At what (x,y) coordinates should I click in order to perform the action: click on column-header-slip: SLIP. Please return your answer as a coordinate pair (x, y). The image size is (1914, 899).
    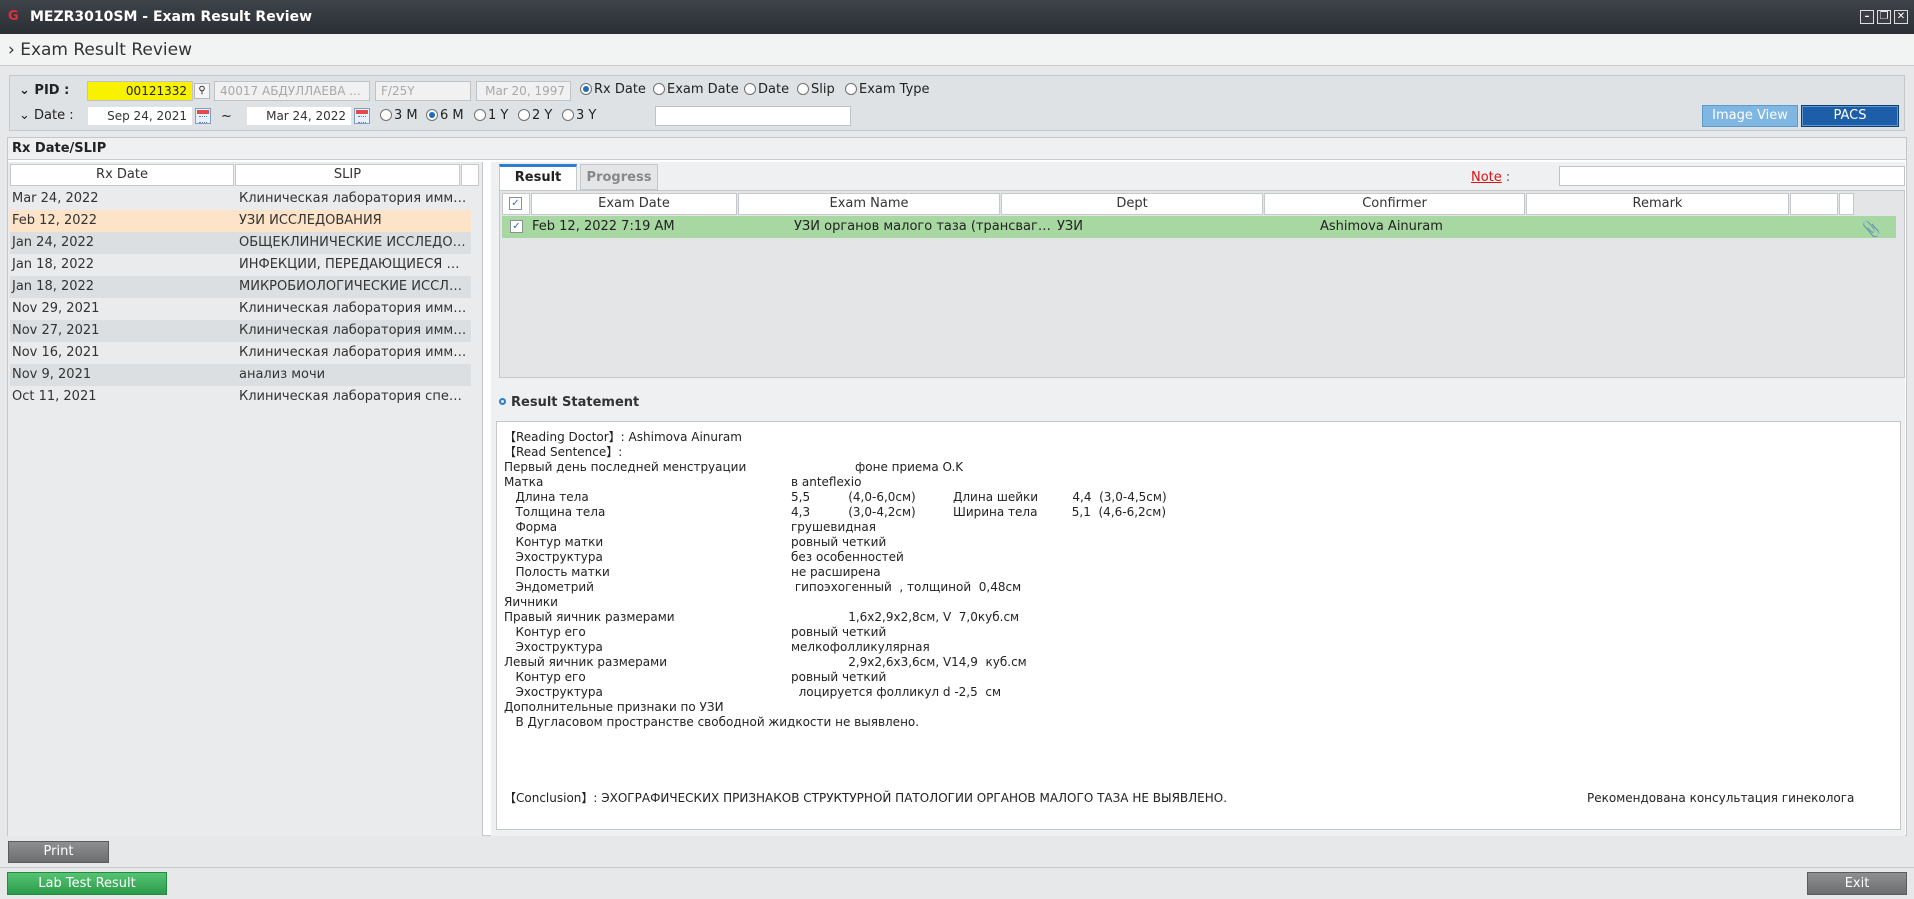
    Looking at the image, I should click on (347, 175).